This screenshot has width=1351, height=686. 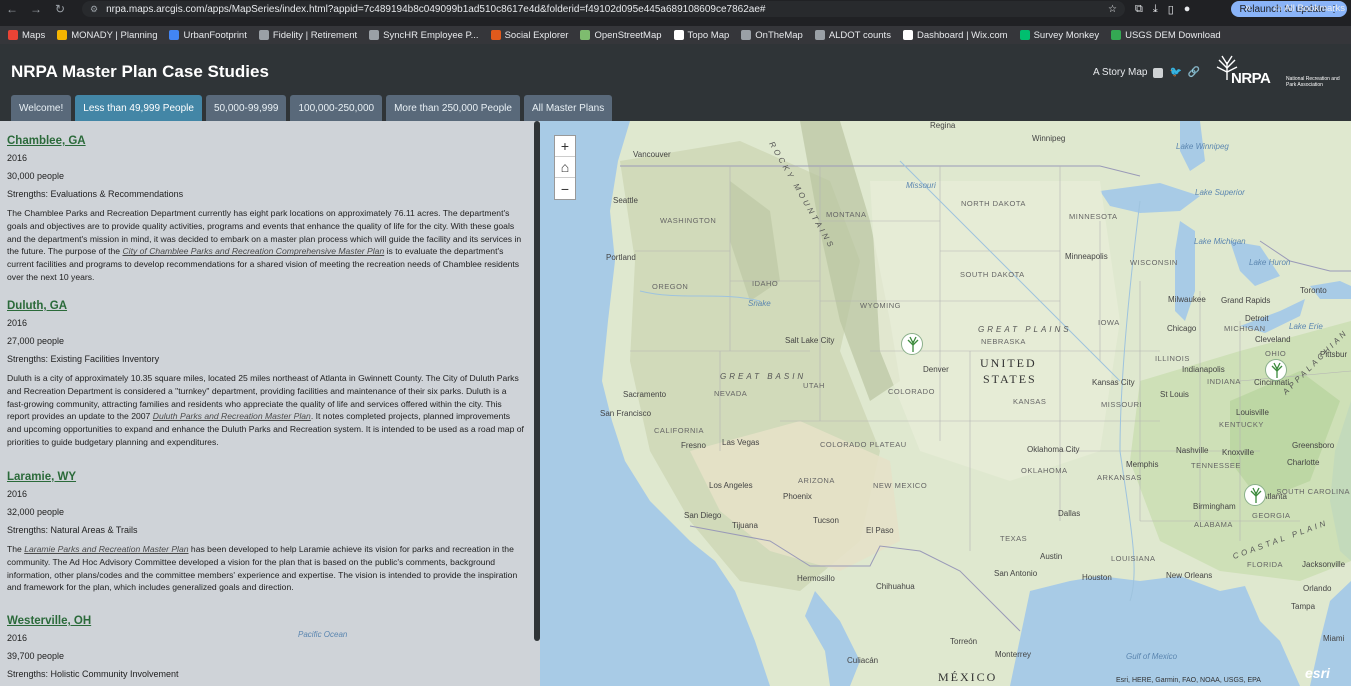 What do you see at coordinates (1241, 424) in the screenshot?
I see `map-label-kentucky: KENTUCKY` at bounding box center [1241, 424].